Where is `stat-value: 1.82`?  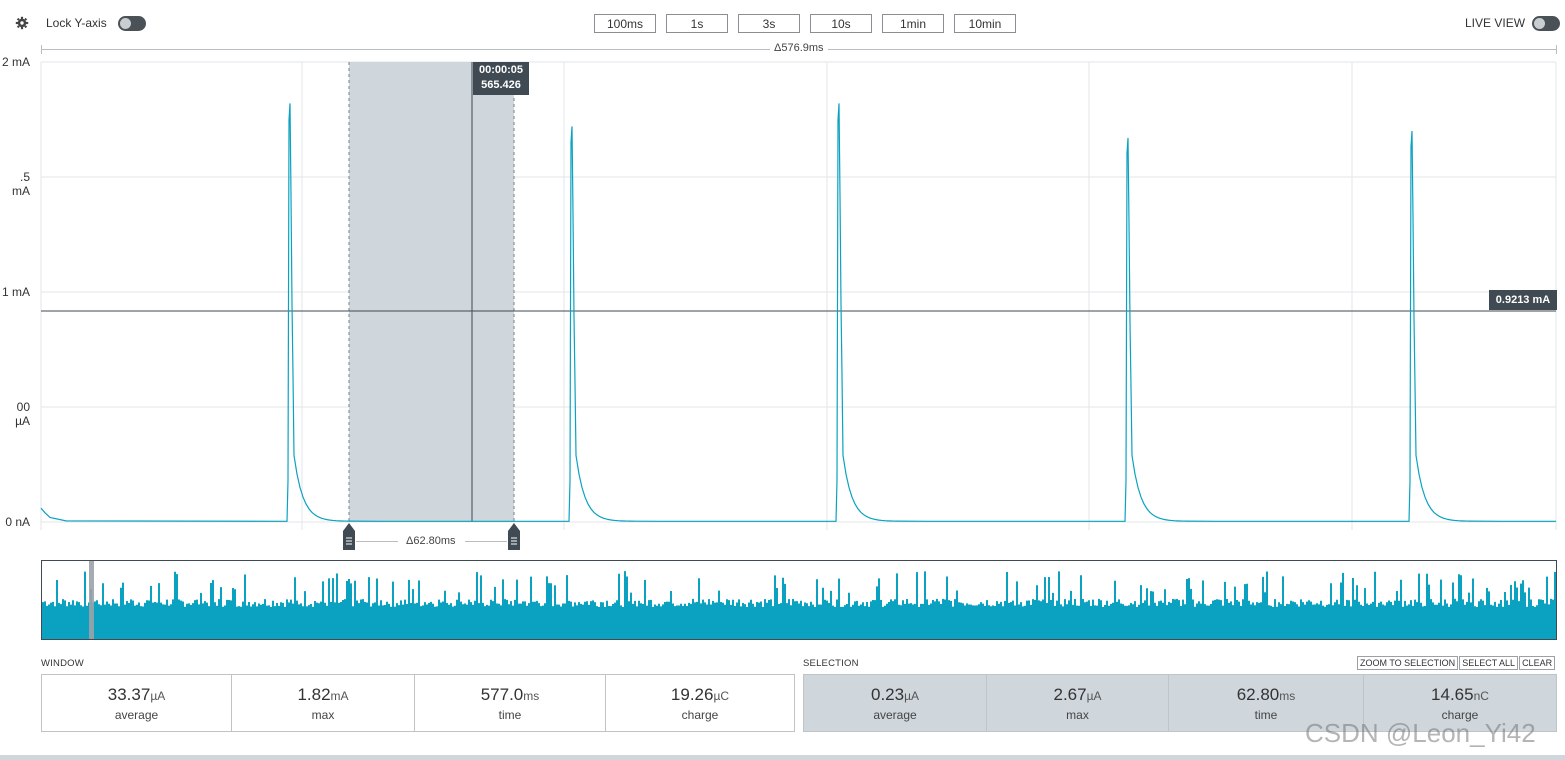
stat-value: 1.82 is located at coordinates (314, 694).